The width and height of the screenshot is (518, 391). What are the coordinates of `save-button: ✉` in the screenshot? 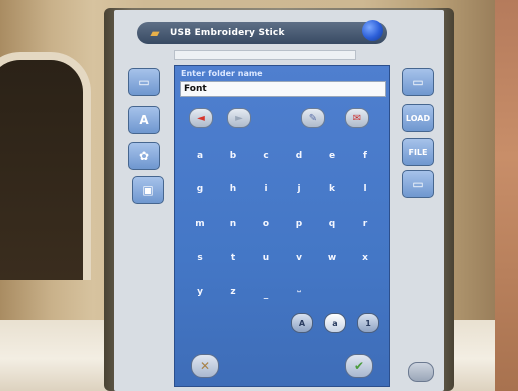 It's located at (357, 118).